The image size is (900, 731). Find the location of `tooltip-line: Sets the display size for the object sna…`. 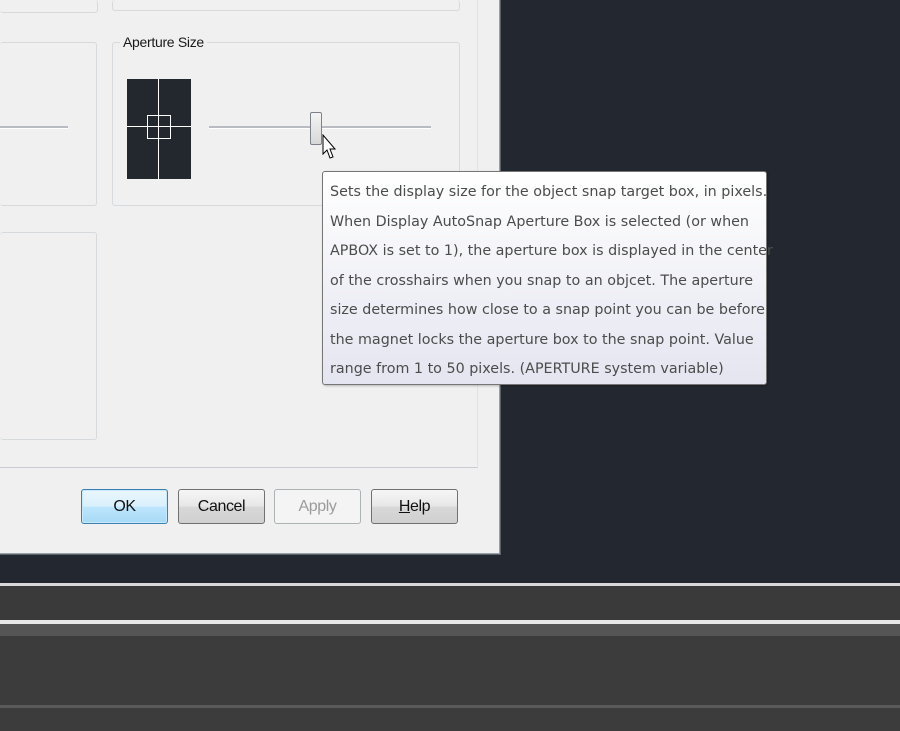

tooltip-line: Sets the display size for the object sna… is located at coordinates (549, 192).